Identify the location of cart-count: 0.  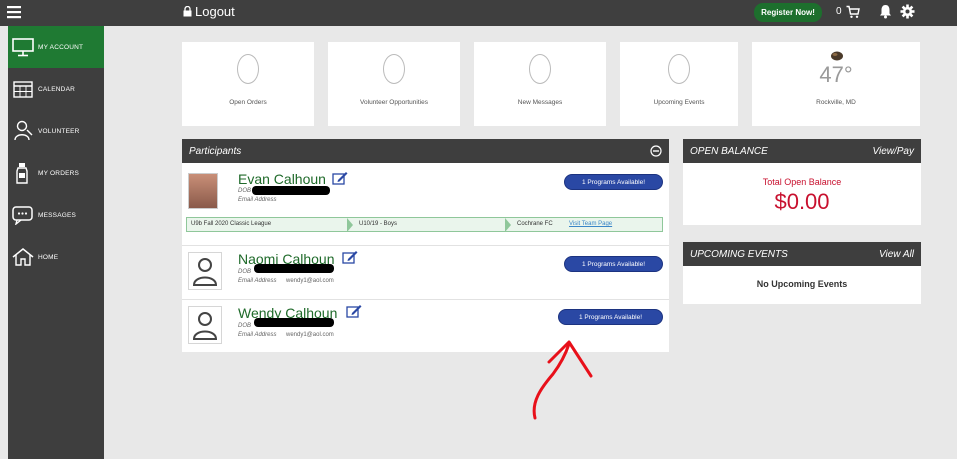
(839, 11).